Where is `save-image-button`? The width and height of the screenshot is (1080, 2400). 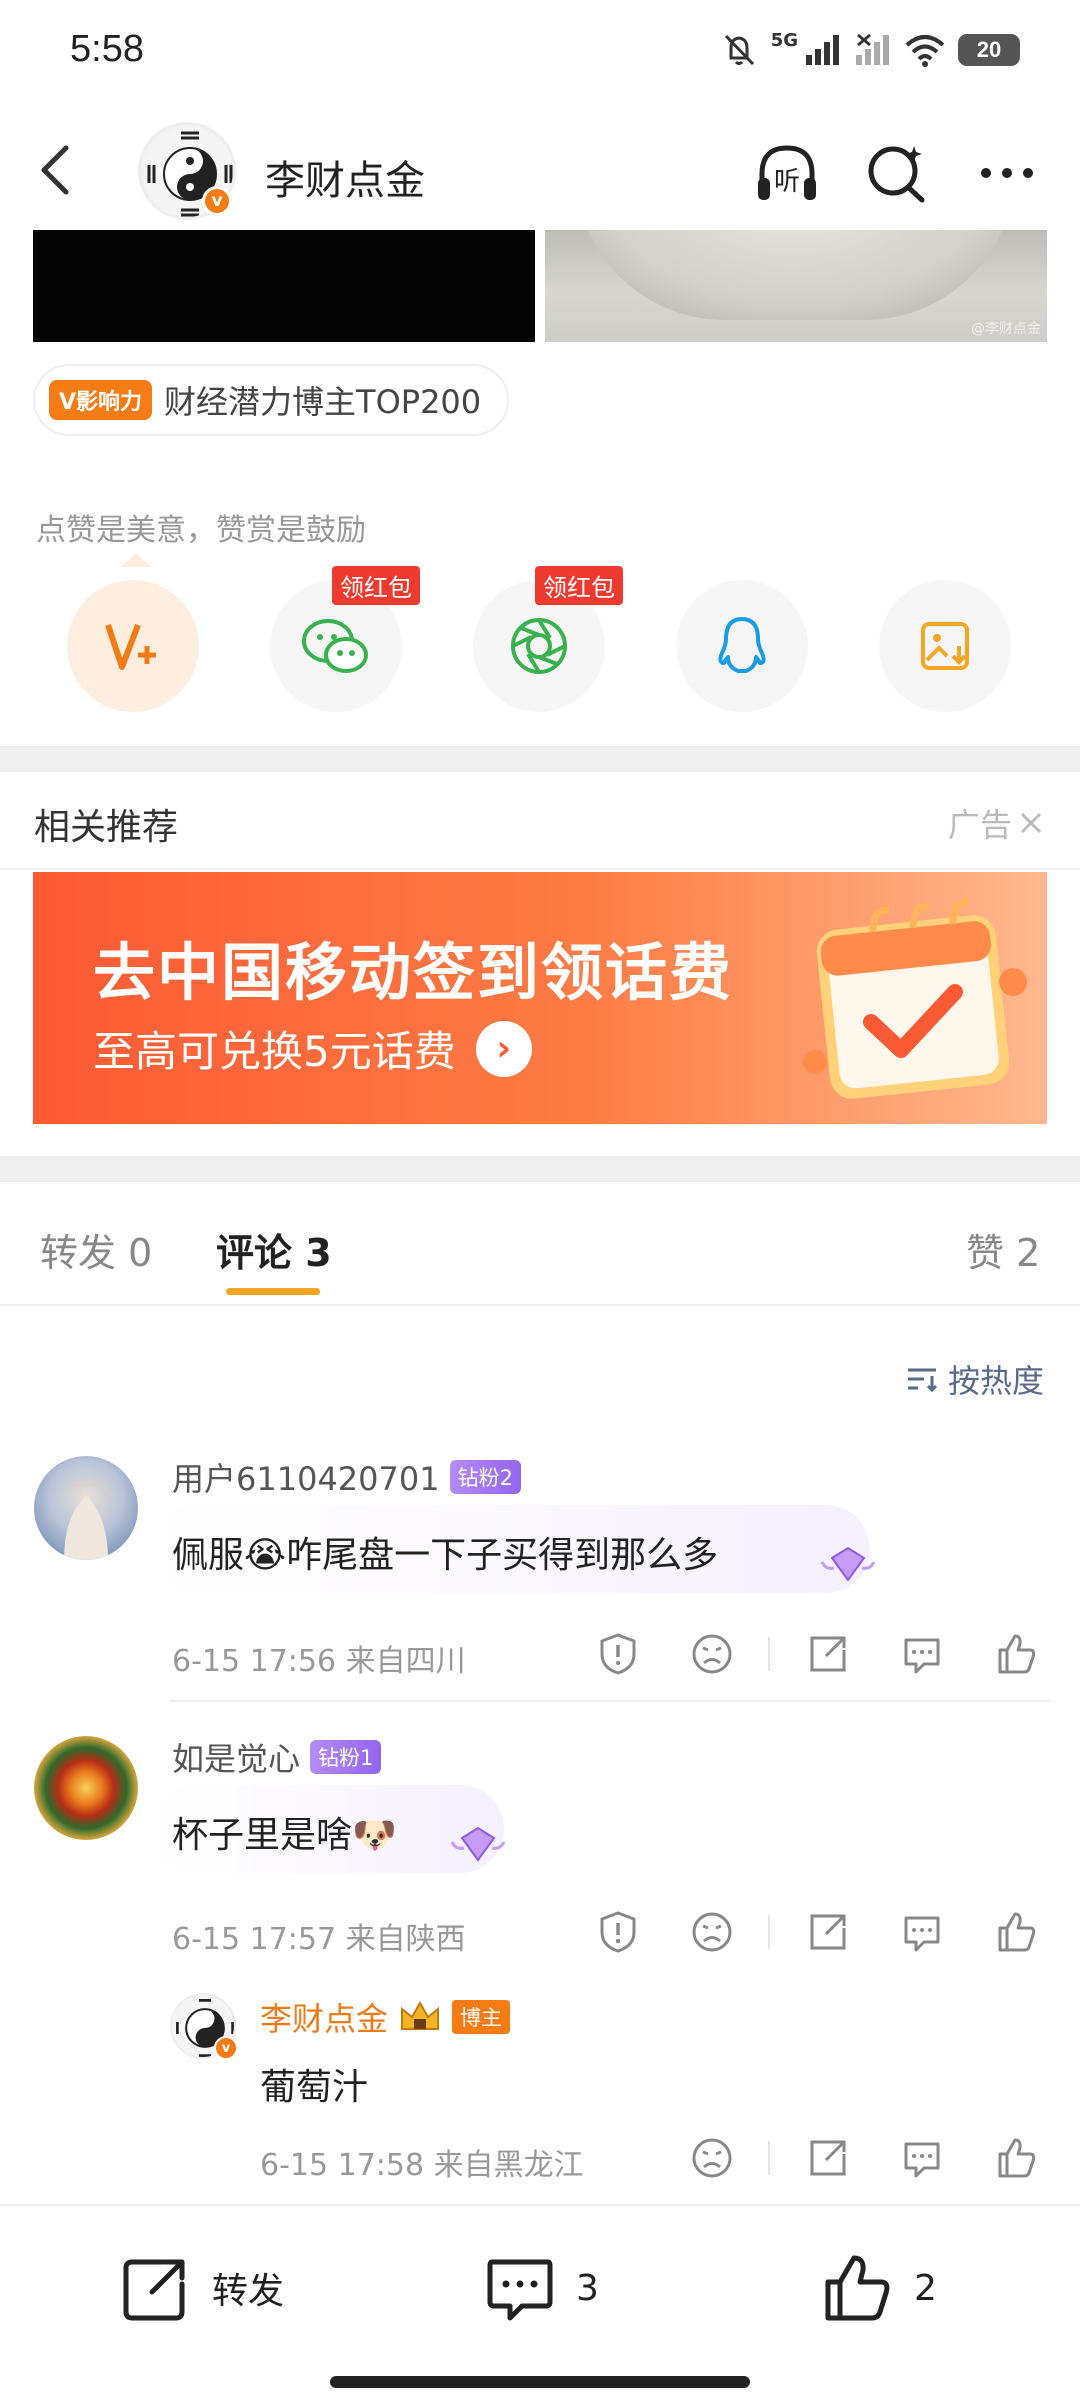 save-image-button is located at coordinates (945, 646).